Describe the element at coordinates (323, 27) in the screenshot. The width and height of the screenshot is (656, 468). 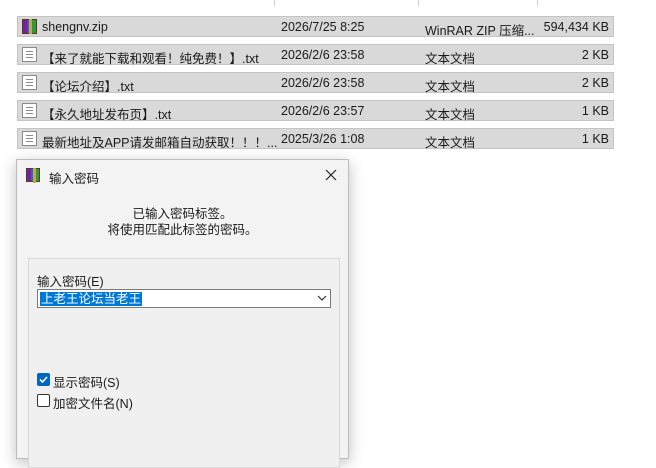
I see `file-date: 2026/7/25 8:25` at that location.